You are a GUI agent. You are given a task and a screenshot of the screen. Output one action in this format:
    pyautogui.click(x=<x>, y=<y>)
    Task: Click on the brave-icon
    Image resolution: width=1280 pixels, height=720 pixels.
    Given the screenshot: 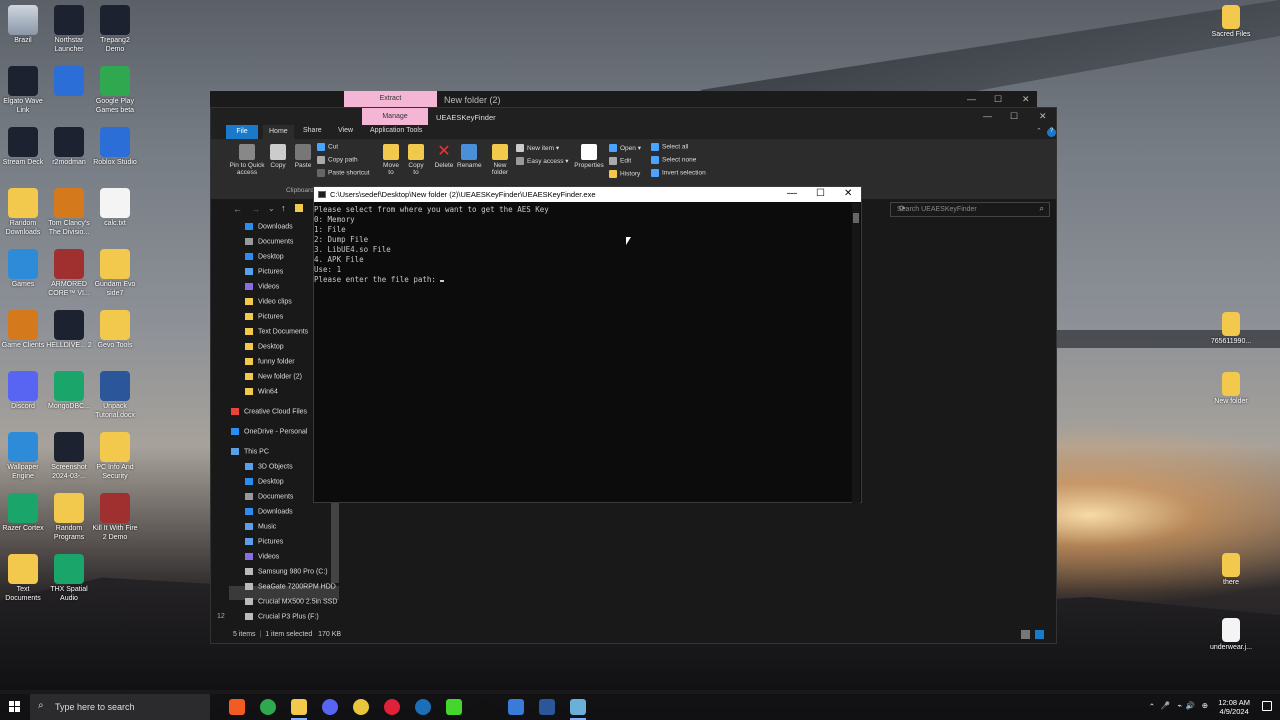 What is the action you would take?
    pyautogui.click(x=237, y=707)
    